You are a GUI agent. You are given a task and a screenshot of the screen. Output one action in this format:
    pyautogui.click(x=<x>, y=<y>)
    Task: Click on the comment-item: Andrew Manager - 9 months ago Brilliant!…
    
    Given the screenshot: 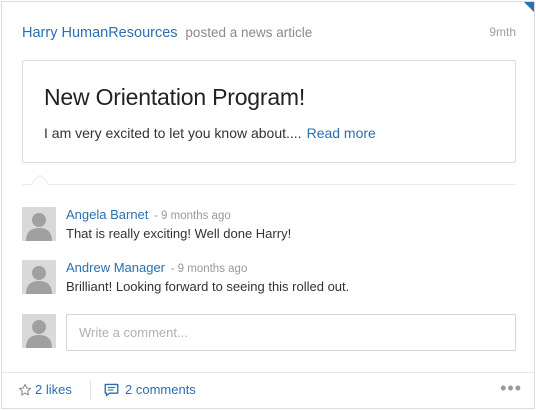 What is the action you would take?
    pyautogui.click(x=269, y=280)
    